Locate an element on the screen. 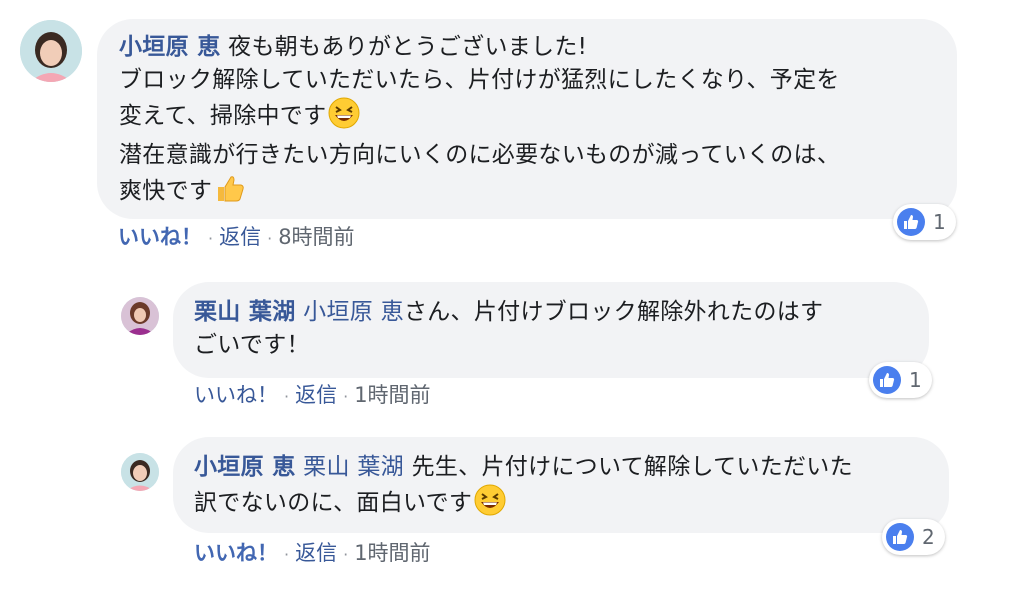 This screenshot has width=1026, height=598. comment-line: 訳でないのに、面白いです is located at coordinates (333, 503).